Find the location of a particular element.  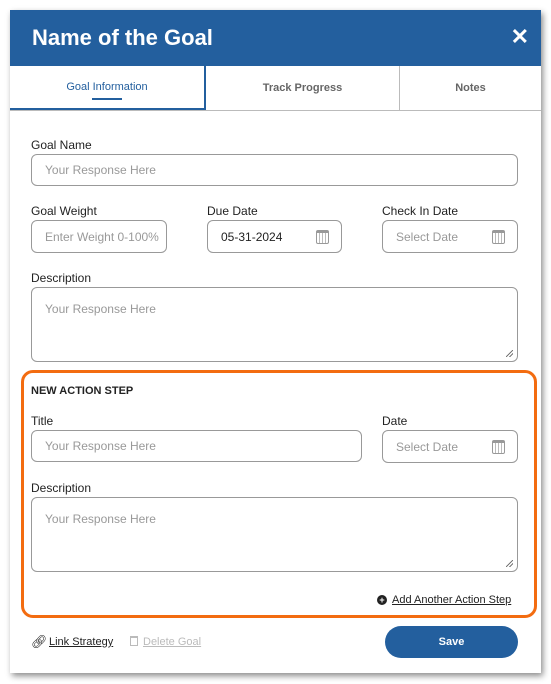

due-date-input: 05-31-2024 is located at coordinates (274, 236).